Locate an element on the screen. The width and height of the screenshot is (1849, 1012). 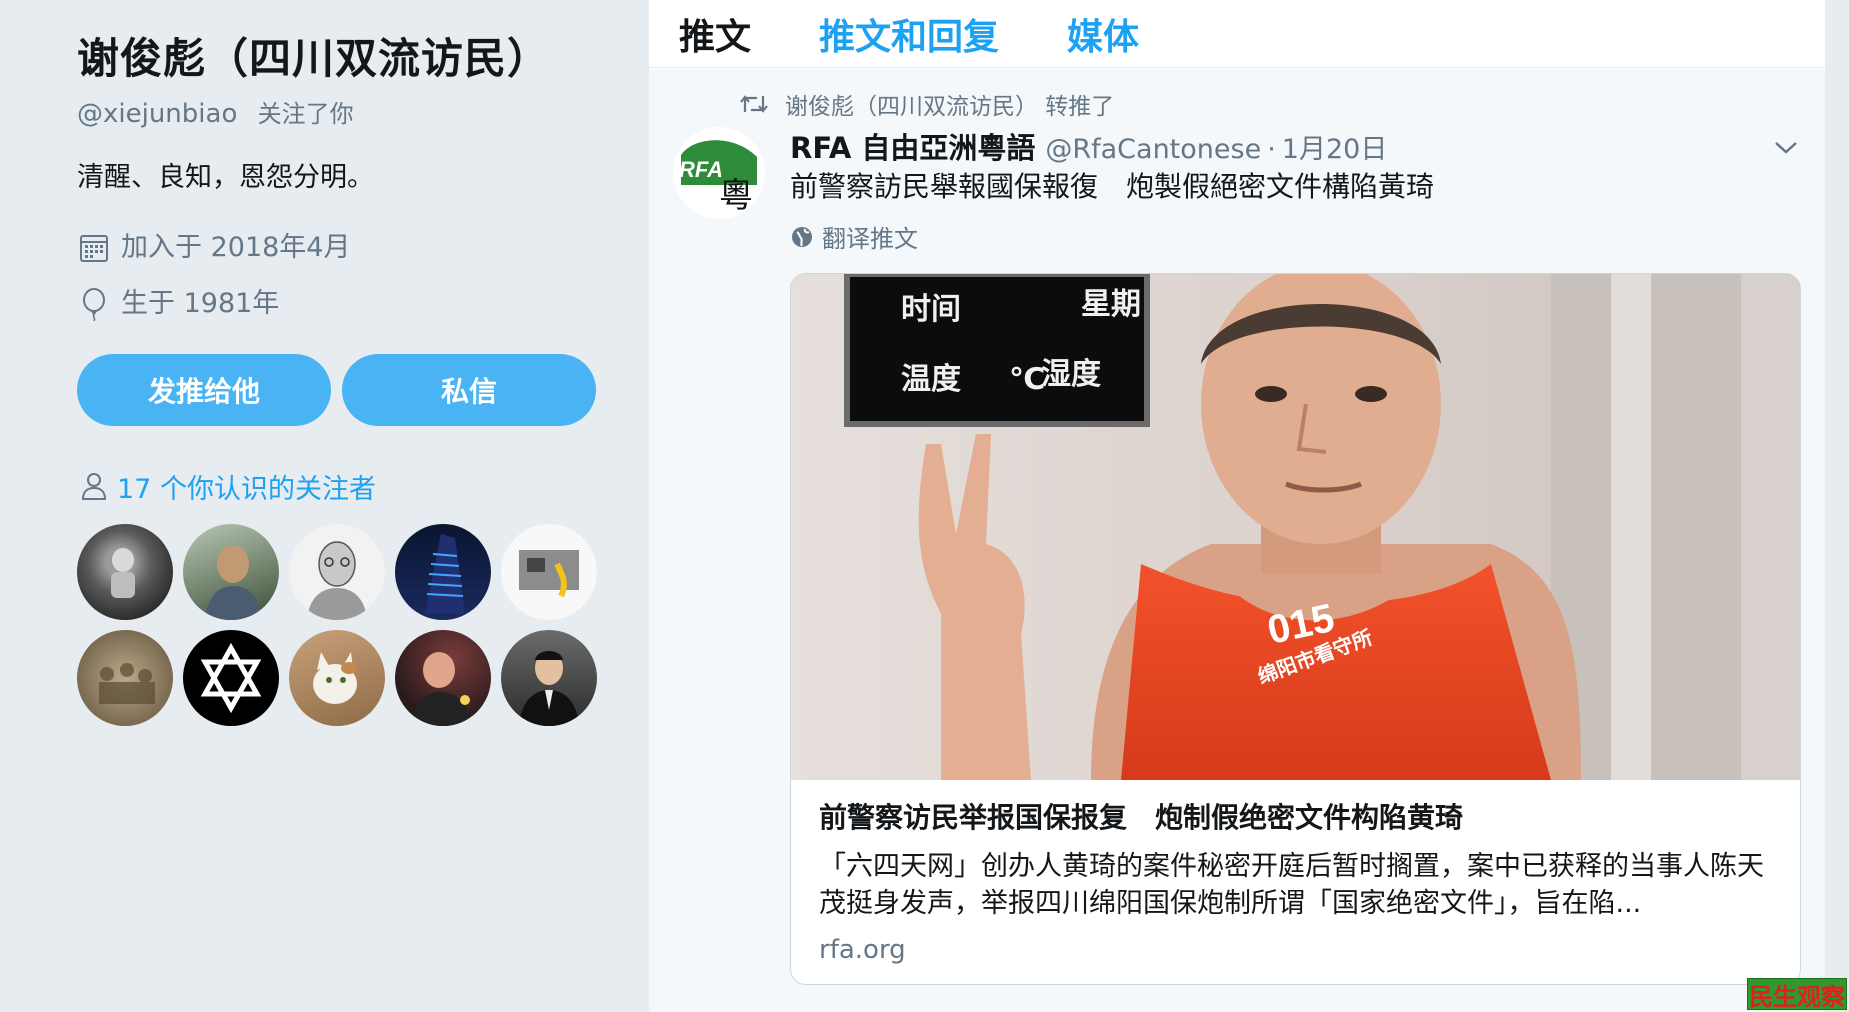
born-text: 生于 1981年 is located at coordinates (200, 303).